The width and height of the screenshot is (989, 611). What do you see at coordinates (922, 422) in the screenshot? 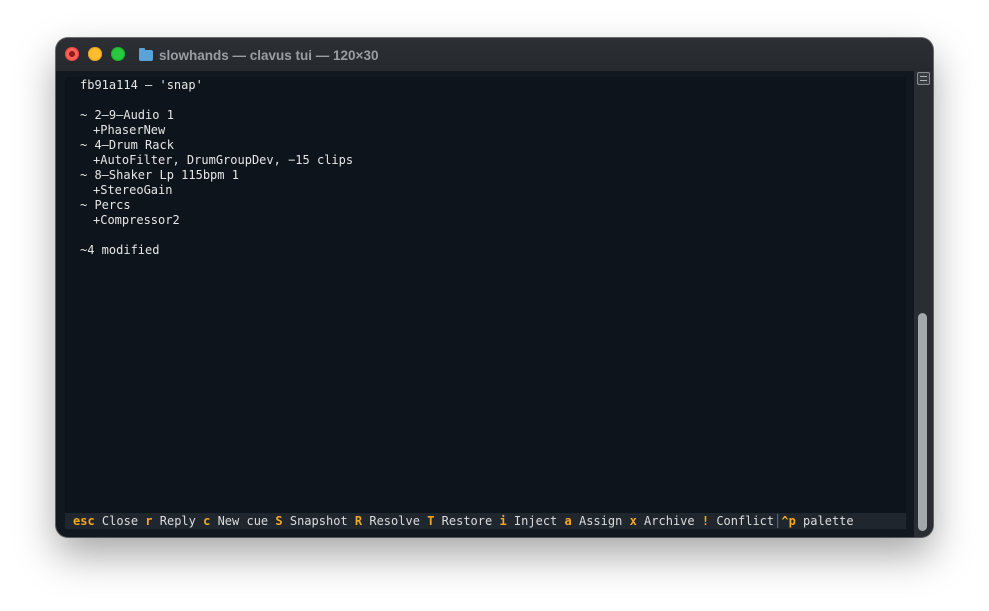
I see `scroll-thumb` at bounding box center [922, 422].